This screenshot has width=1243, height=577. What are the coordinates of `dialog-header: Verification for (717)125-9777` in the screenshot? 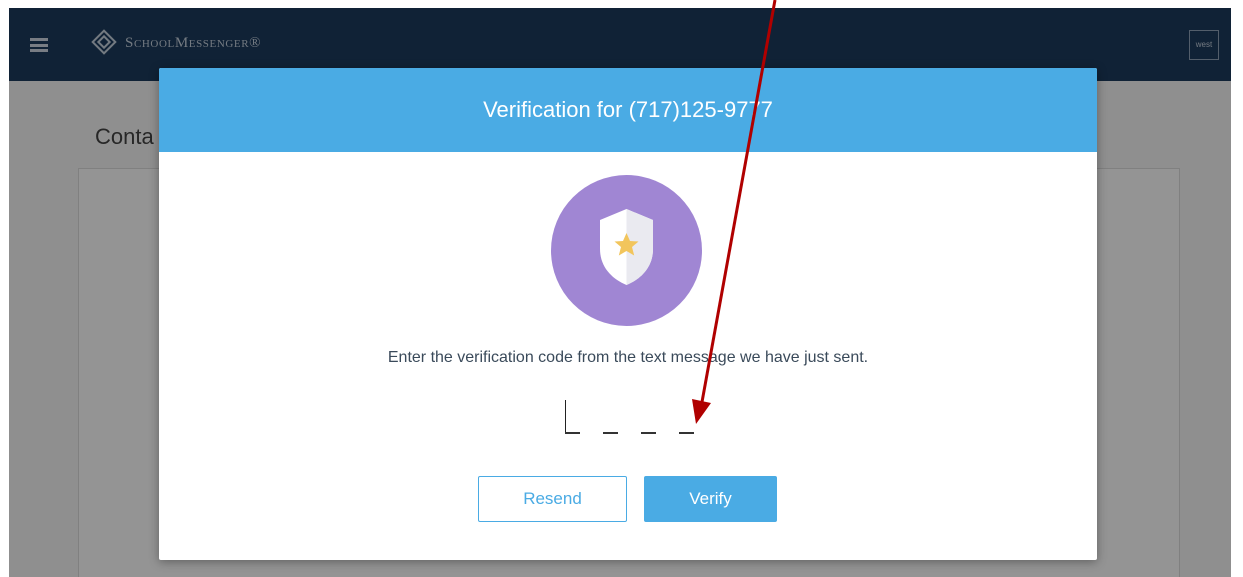 It's located at (628, 110).